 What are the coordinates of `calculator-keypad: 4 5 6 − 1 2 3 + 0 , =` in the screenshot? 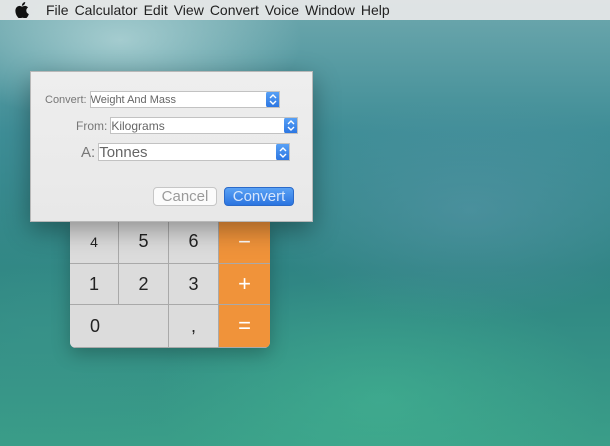 It's located at (170, 284).